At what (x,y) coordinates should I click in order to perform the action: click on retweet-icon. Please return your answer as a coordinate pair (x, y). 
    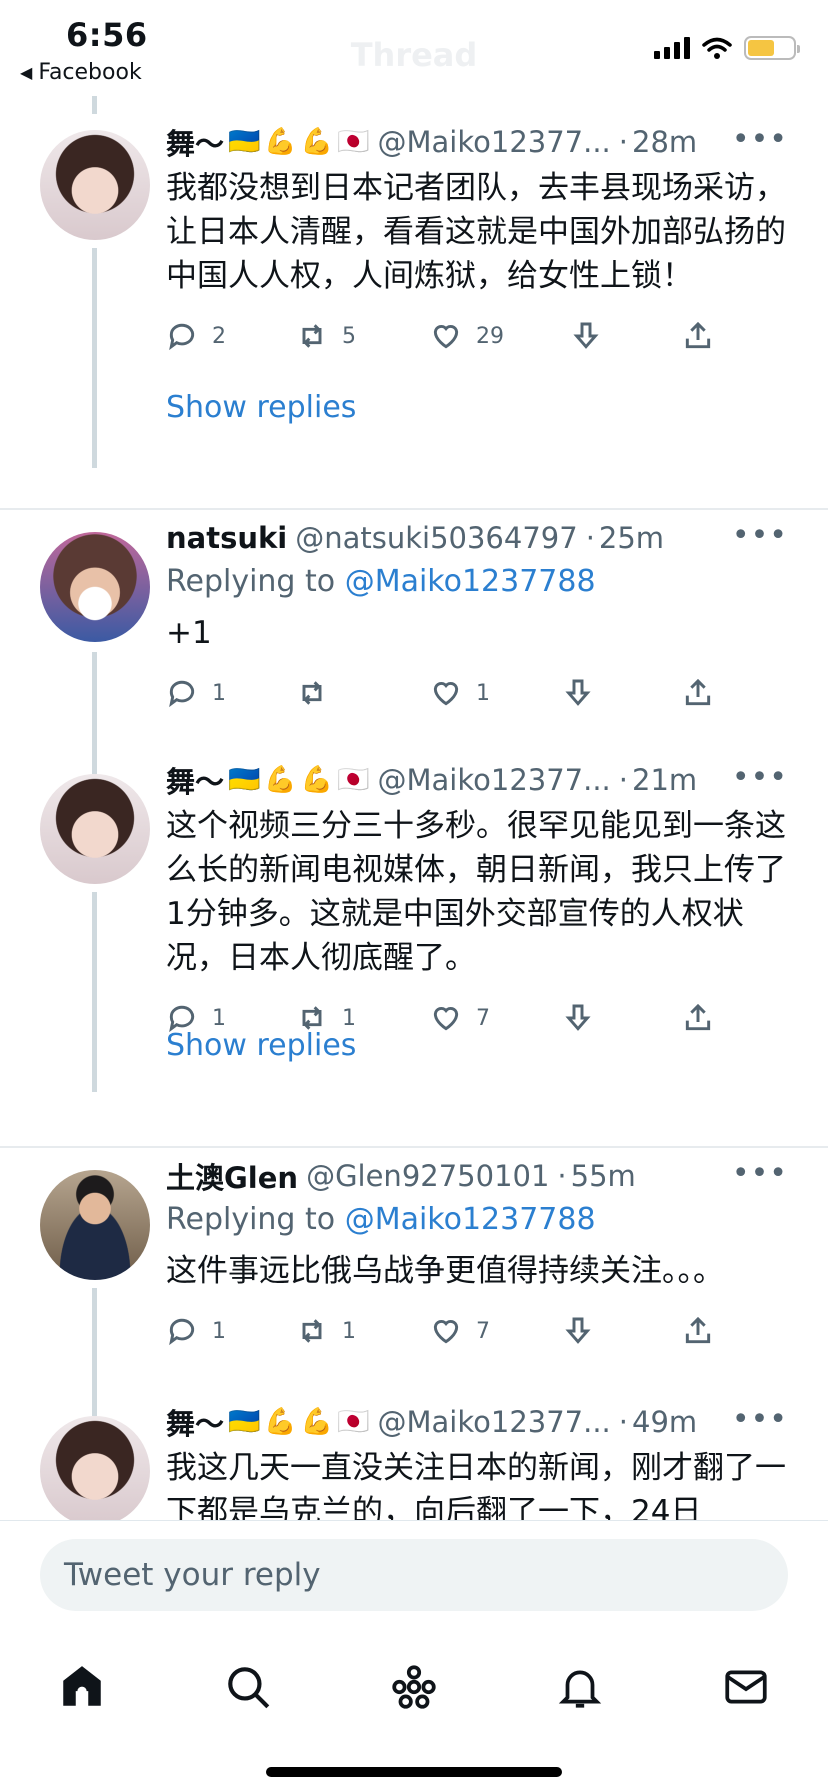
    Looking at the image, I should click on (312, 336).